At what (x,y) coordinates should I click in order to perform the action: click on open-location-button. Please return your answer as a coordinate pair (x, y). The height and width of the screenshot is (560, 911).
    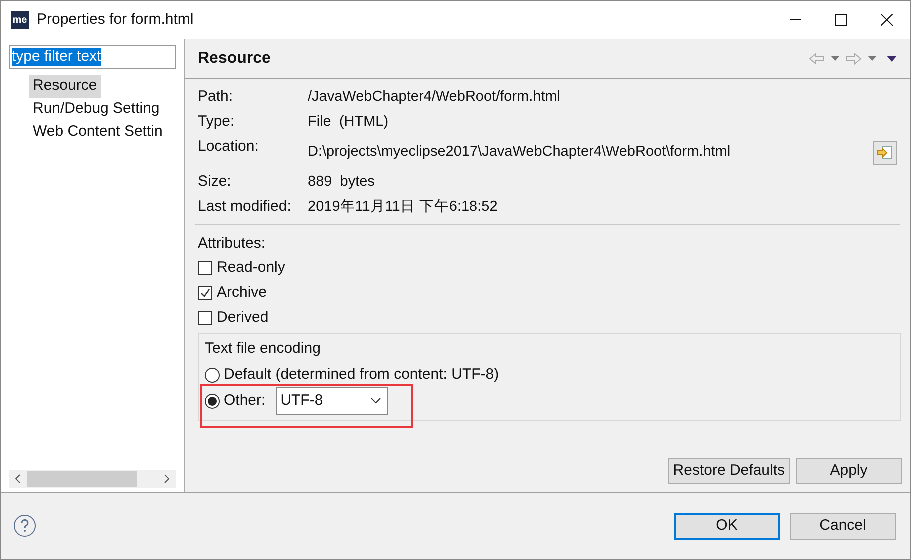
    Looking at the image, I should click on (885, 152).